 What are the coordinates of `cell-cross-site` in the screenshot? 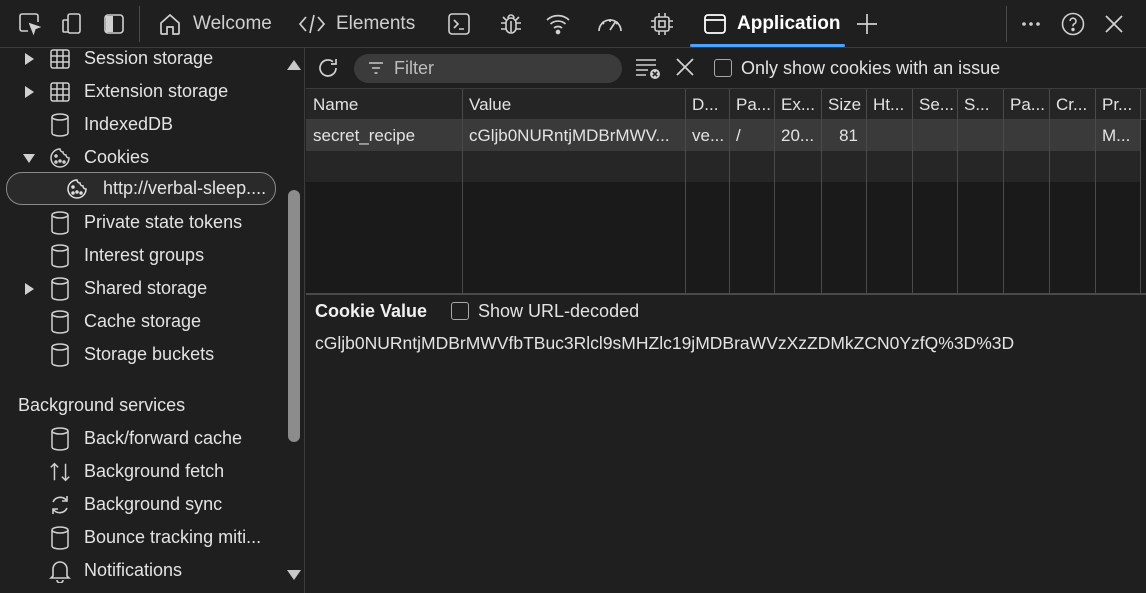 It's located at (1072, 135).